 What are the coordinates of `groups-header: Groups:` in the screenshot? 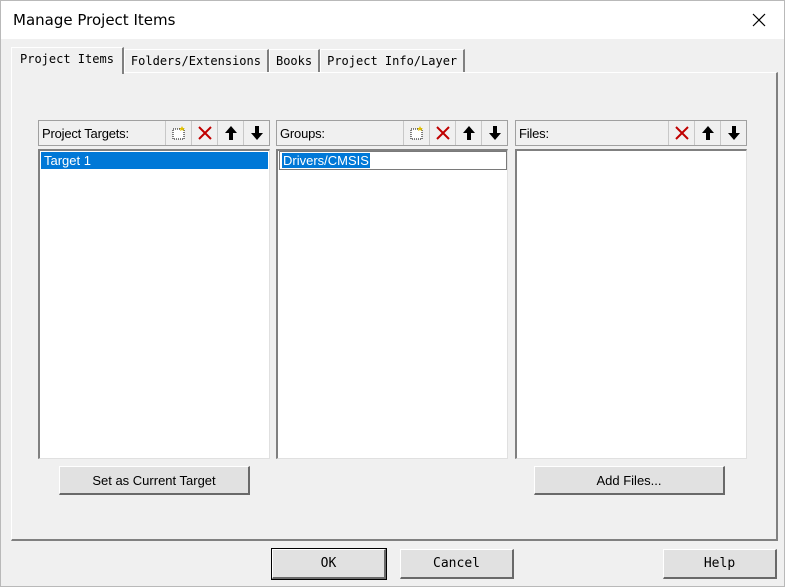 It's located at (392, 133).